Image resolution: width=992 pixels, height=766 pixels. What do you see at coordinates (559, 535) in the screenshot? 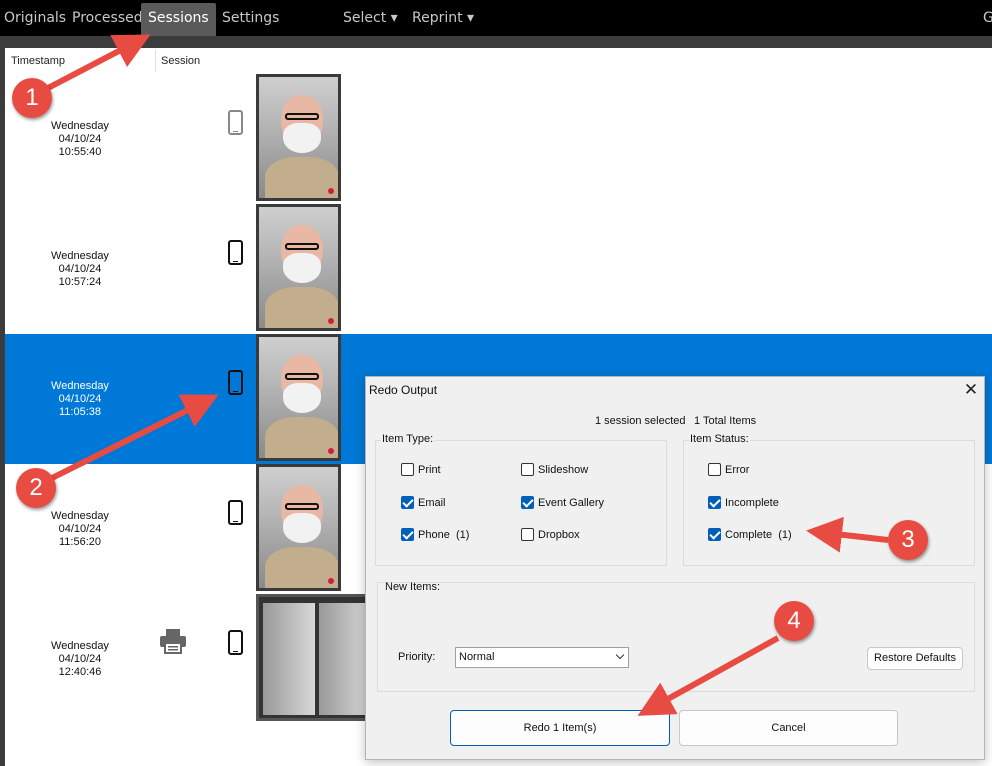
I see `dropbox-label: Dropbox` at bounding box center [559, 535].